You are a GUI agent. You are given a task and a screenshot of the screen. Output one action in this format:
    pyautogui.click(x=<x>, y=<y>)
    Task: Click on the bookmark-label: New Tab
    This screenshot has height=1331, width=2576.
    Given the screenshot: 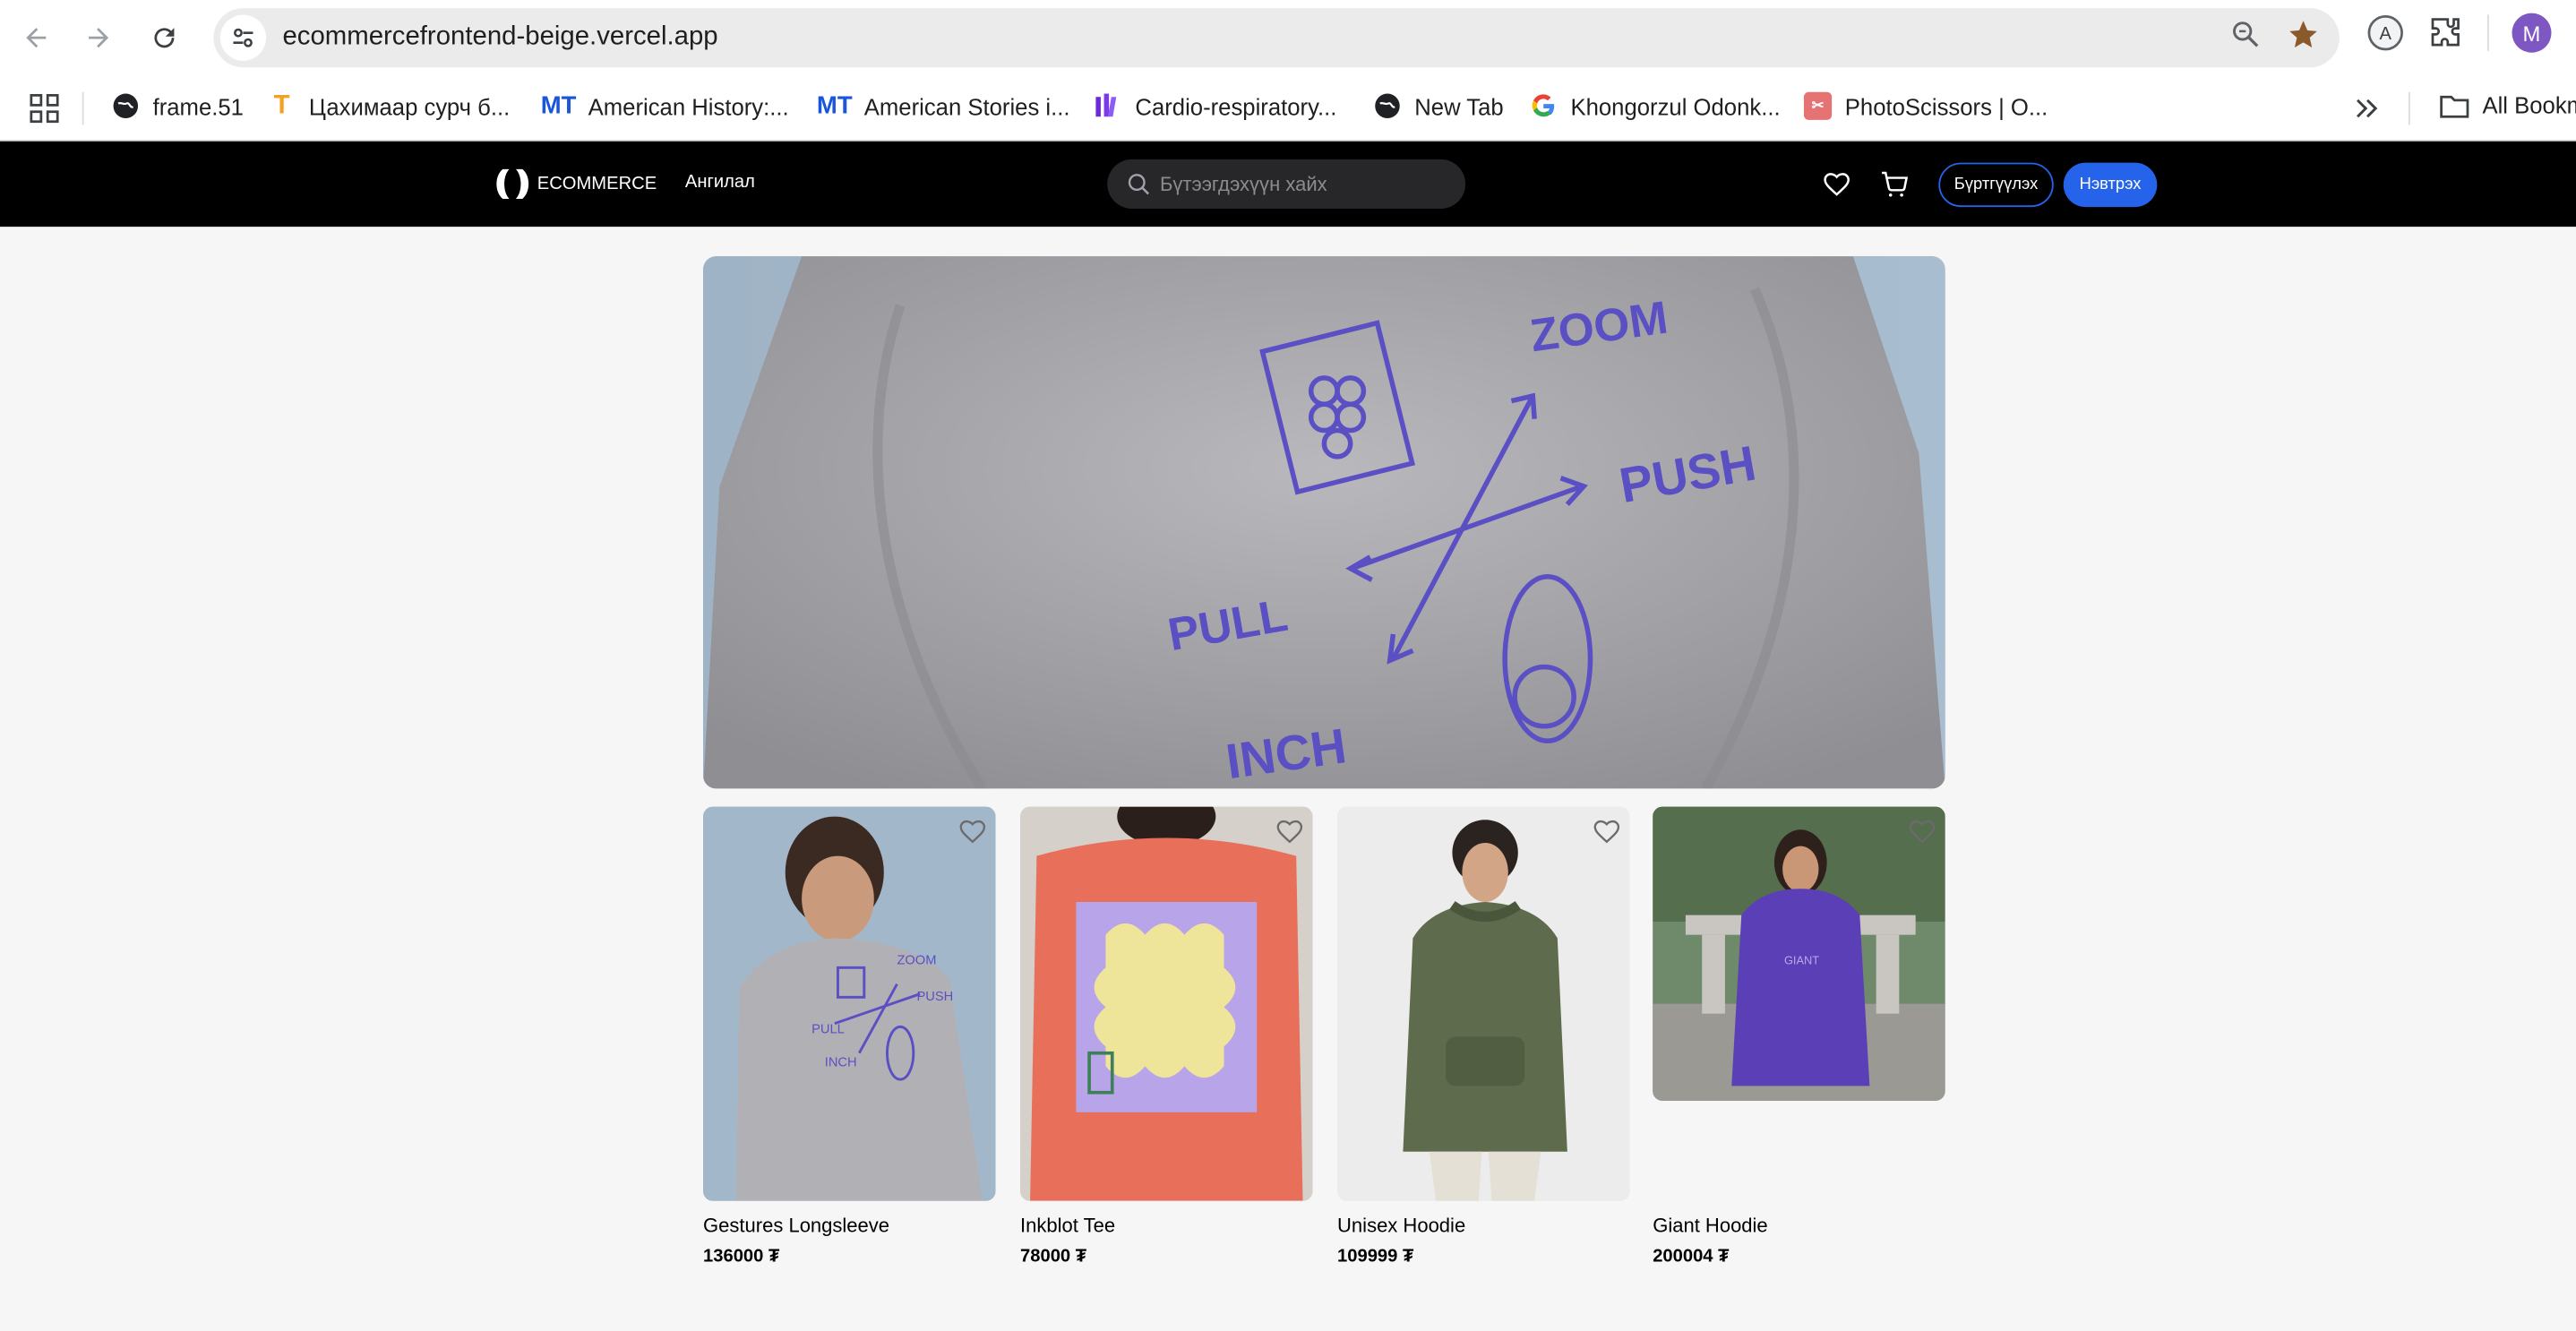 What is the action you would take?
    pyautogui.click(x=1459, y=105)
    